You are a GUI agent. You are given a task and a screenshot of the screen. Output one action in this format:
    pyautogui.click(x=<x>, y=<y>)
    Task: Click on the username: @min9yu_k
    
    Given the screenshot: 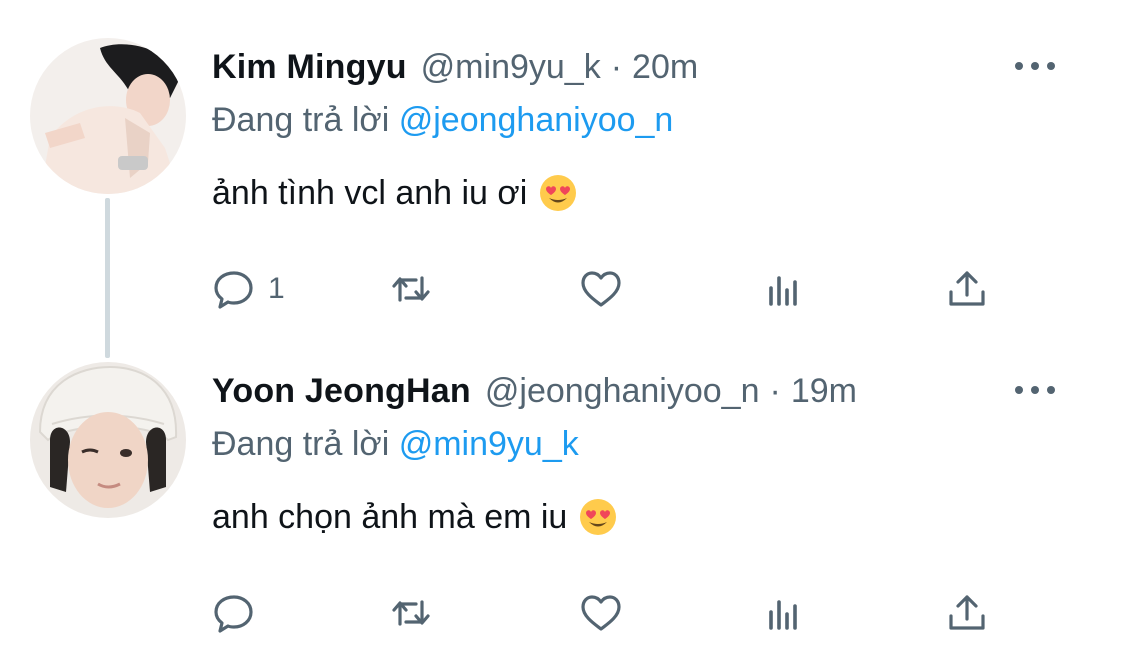 What is the action you would take?
    pyautogui.click(x=511, y=67)
    